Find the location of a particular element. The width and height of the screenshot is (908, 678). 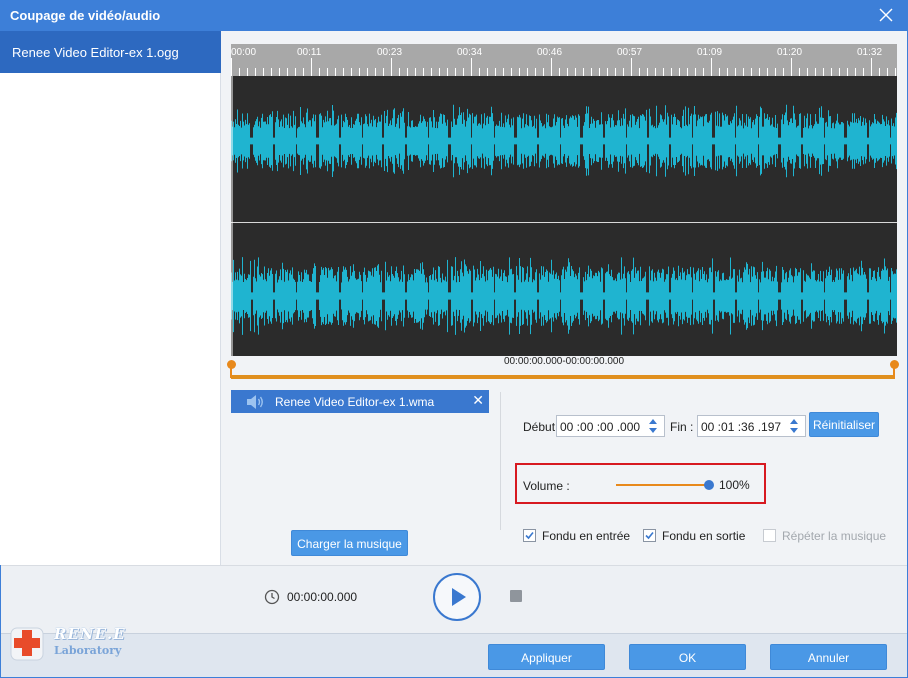

audio-track-name: Renee Video Editor-ex 1.wma is located at coordinates (355, 402).